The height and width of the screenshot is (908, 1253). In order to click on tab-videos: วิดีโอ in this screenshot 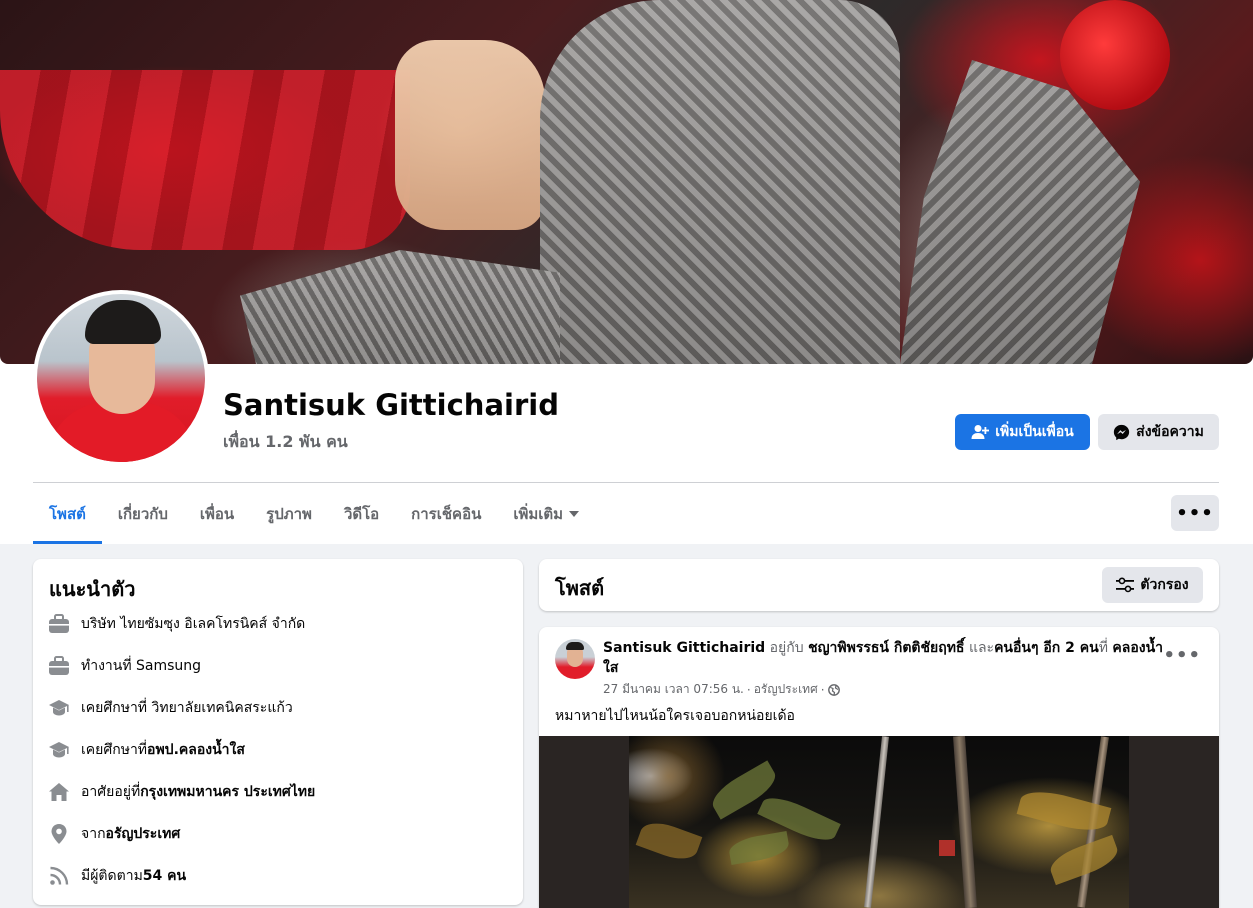, I will do `click(361, 514)`.